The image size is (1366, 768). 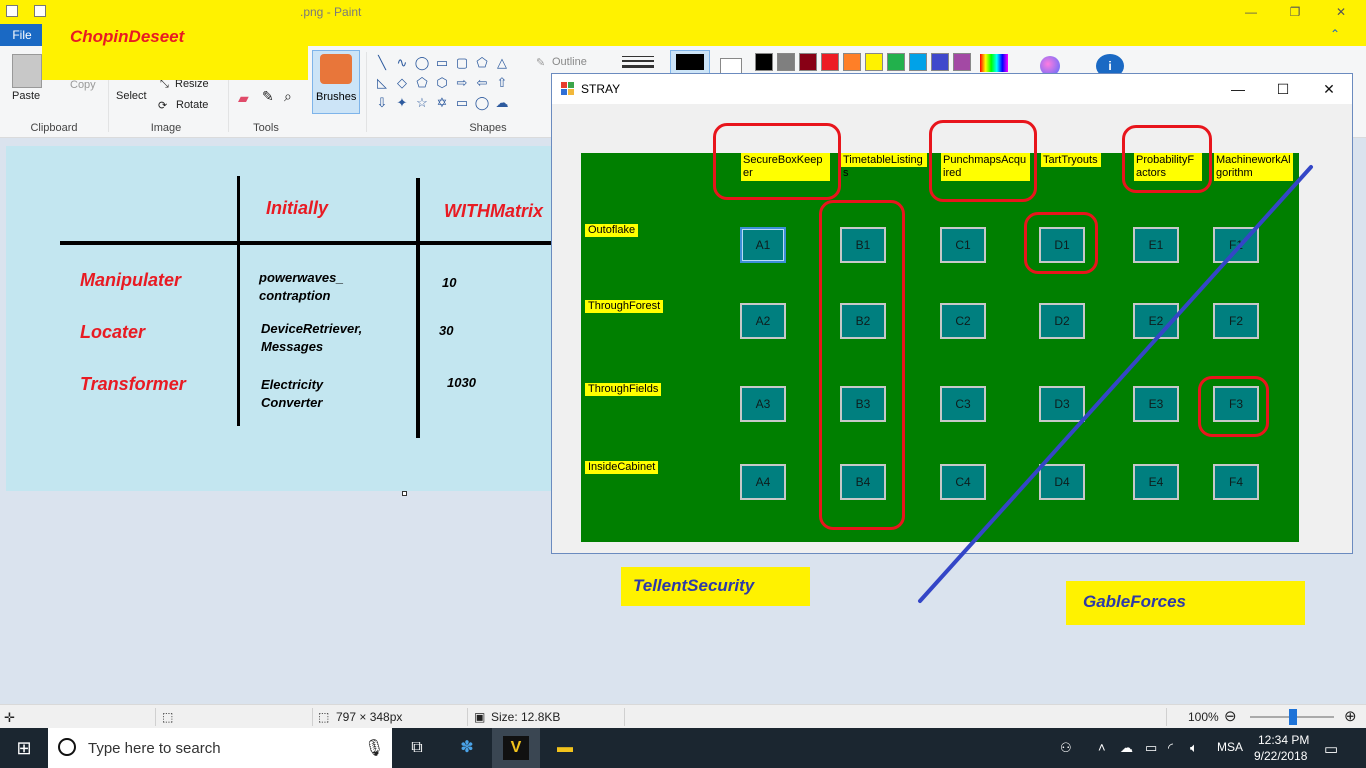 I want to click on cell-c3-button: C3, so click(x=963, y=404).